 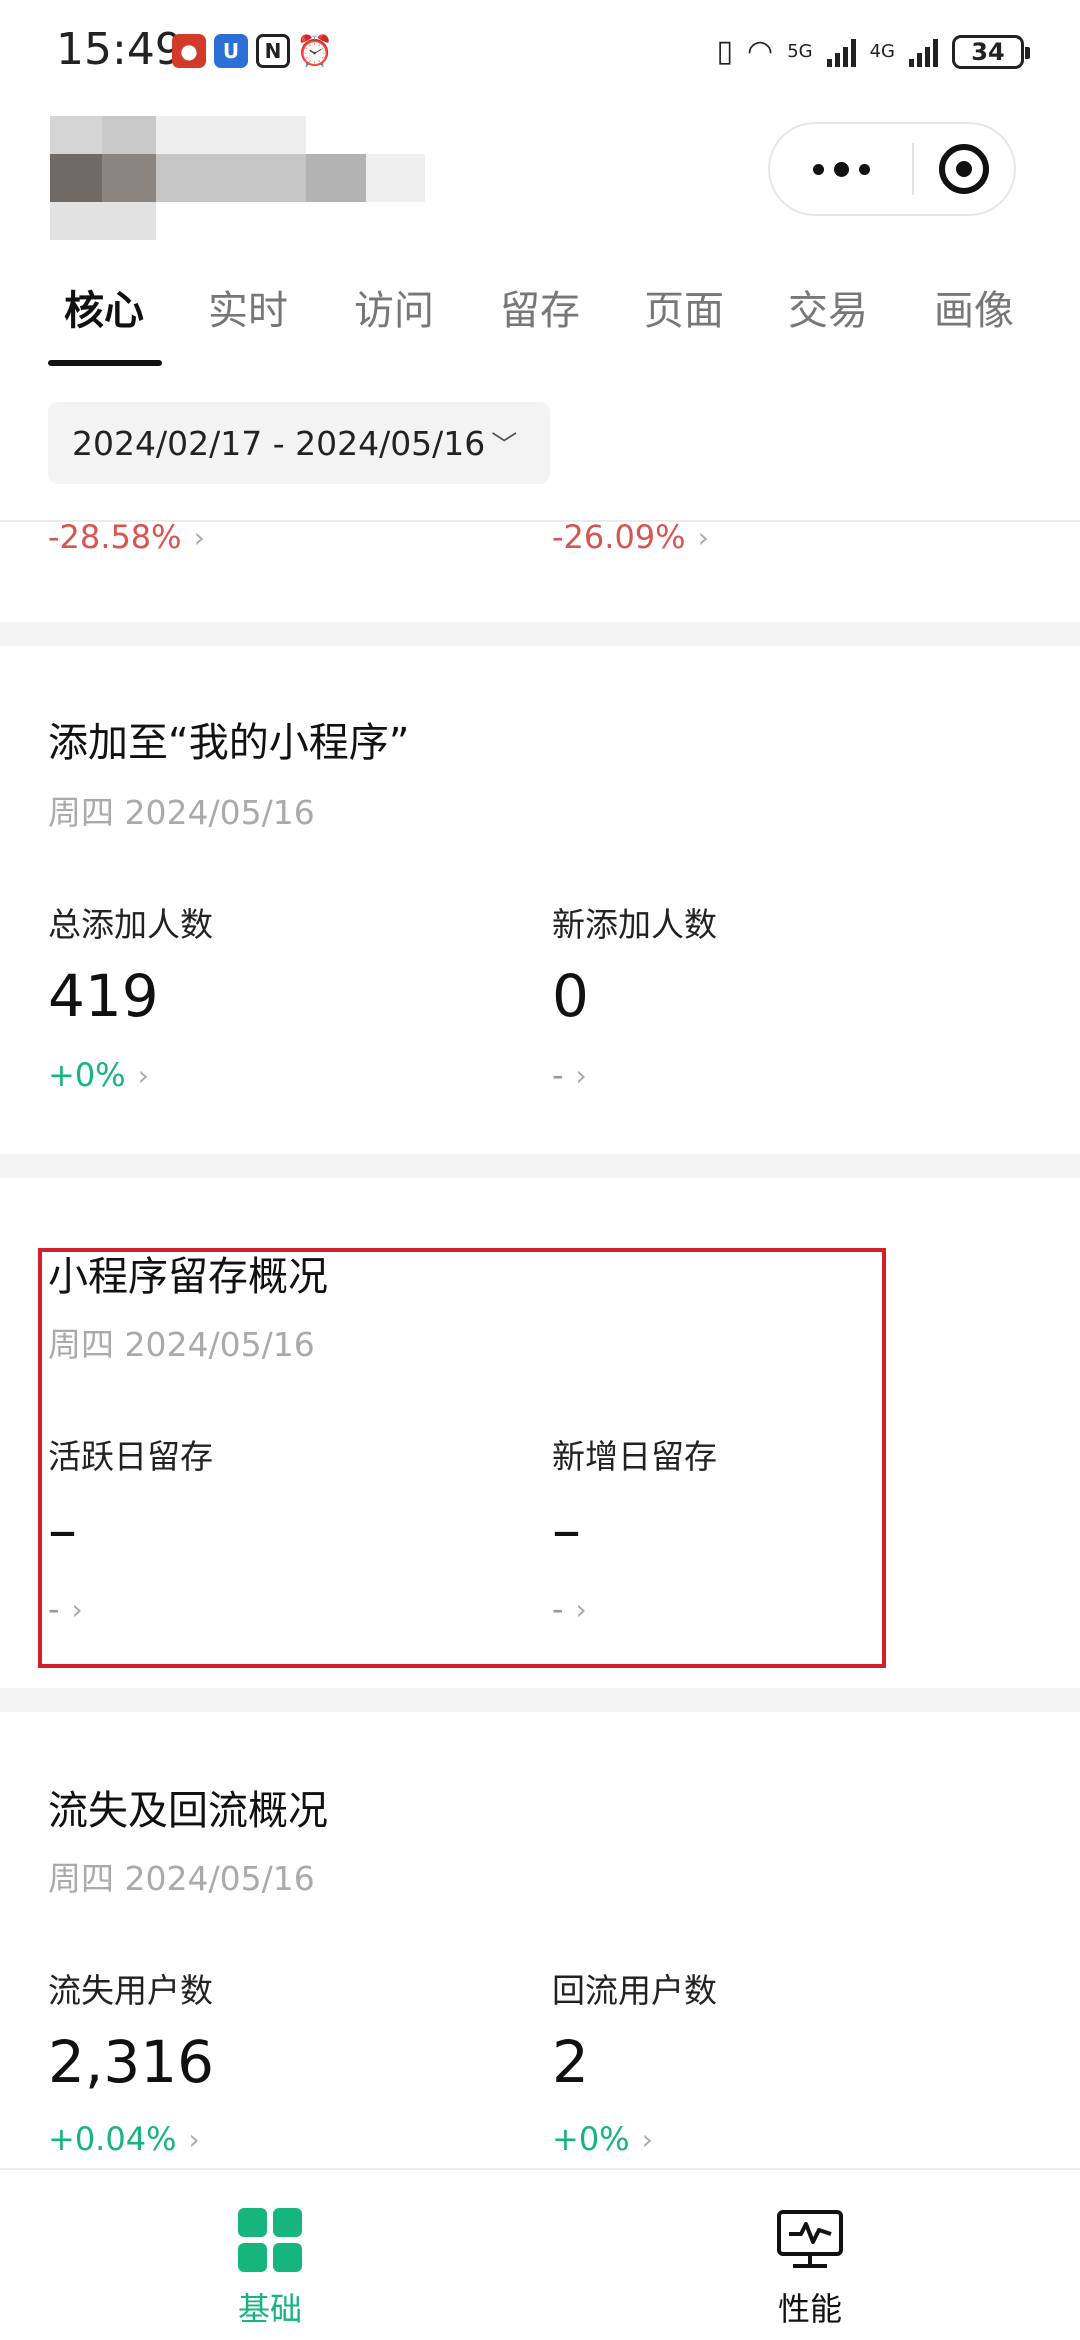 What do you see at coordinates (540, 55) in the screenshot?
I see `status-bar: 15:49 ● U N ⏰ ▯ ◠ 5G 4G 34` at bounding box center [540, 55].